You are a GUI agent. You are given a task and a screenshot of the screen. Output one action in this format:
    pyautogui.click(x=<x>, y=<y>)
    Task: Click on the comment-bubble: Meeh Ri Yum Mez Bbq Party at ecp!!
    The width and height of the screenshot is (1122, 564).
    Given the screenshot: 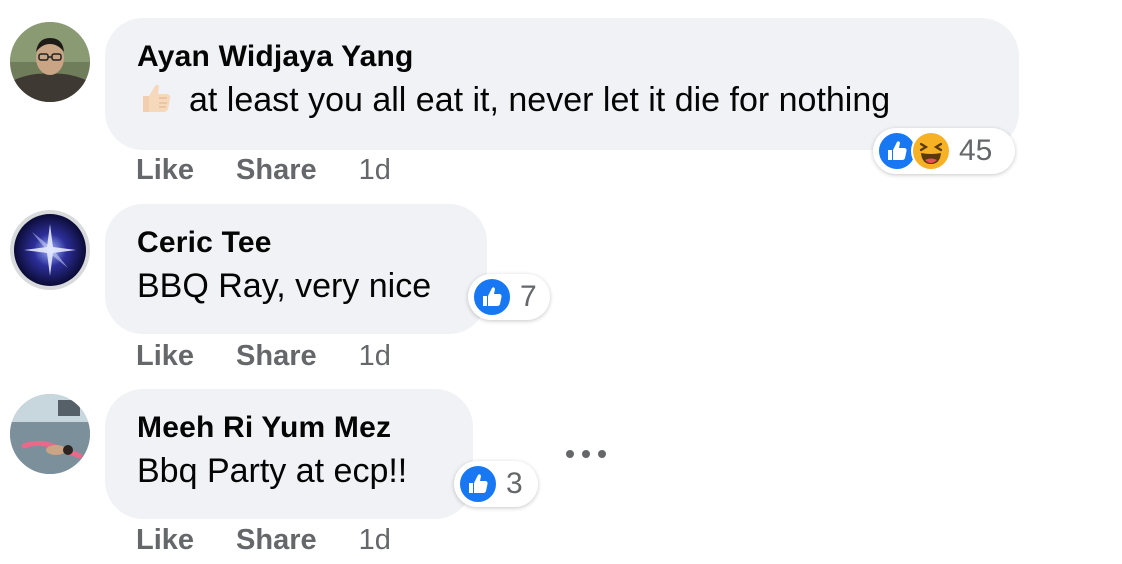 What is the action you would take?
    pyautogui.click(x=289, y=454)
    